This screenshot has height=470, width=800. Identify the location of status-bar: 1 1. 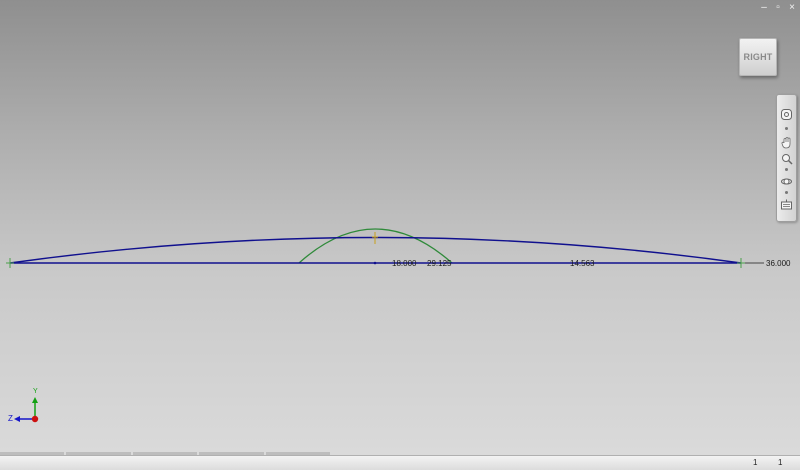
(400, 462).